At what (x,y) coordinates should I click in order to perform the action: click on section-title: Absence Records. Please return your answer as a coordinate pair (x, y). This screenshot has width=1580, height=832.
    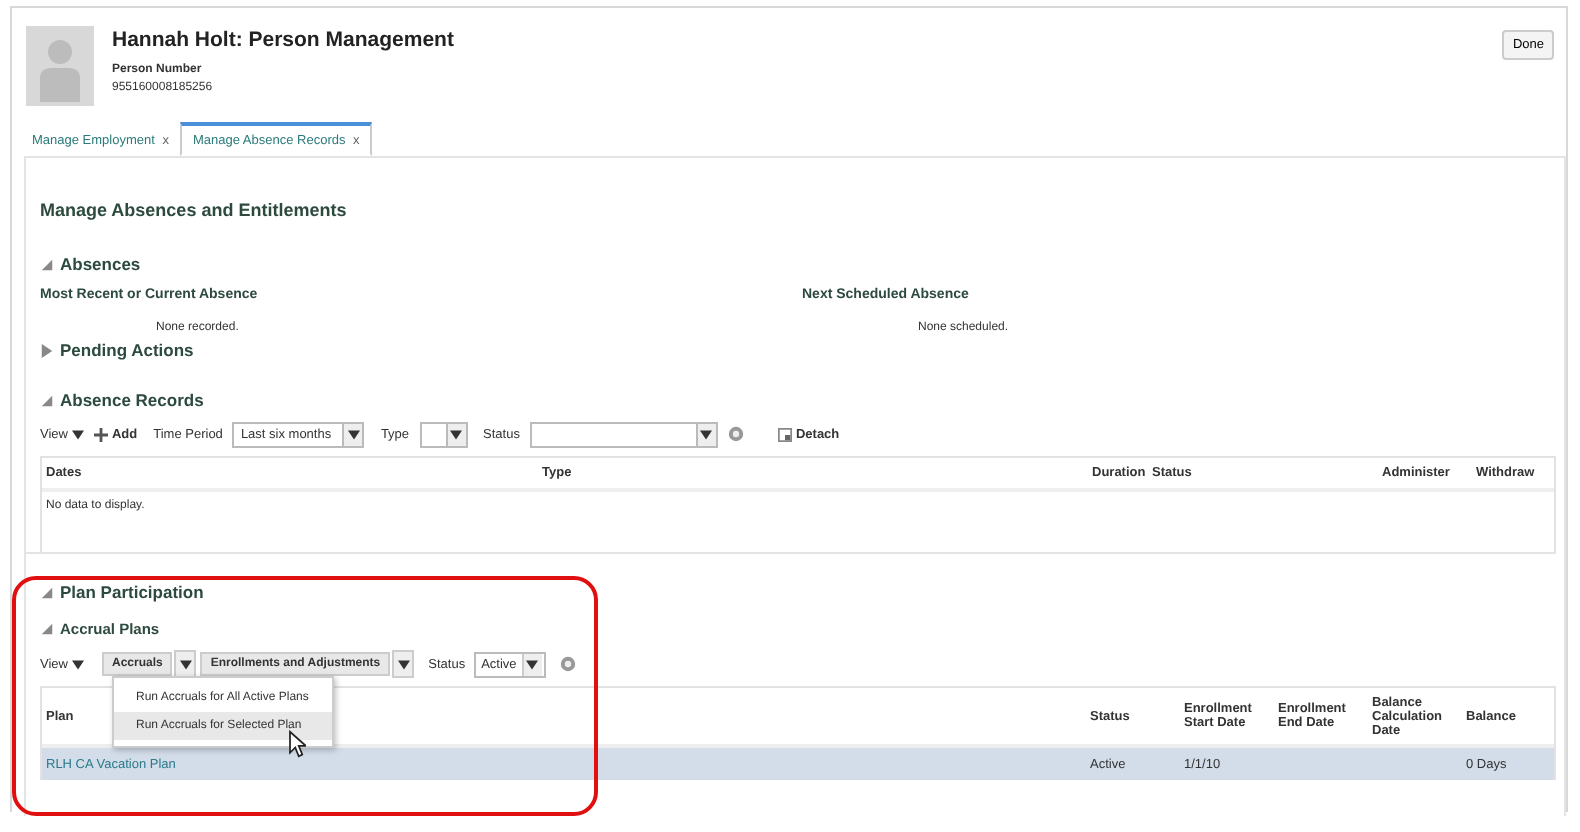
    Looking at the image, I should click on (132, 400).